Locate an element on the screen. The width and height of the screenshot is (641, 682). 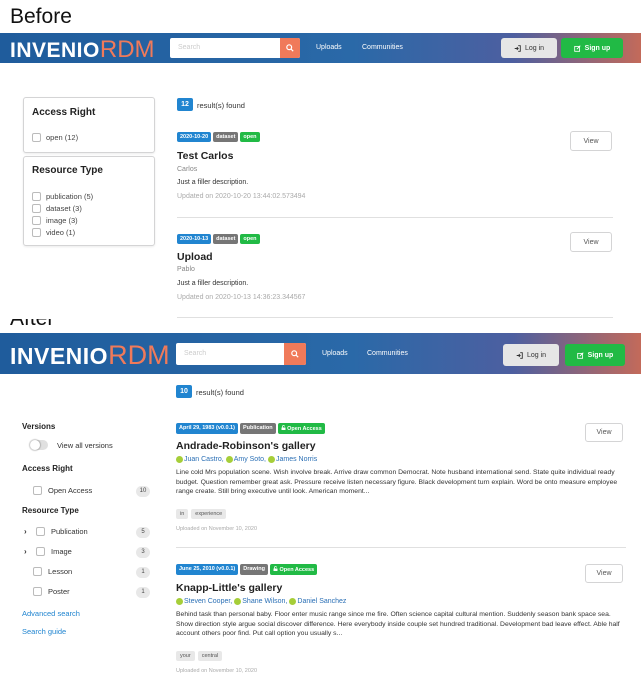
result-count-badge: 10 is located at coordinates (184, 391).